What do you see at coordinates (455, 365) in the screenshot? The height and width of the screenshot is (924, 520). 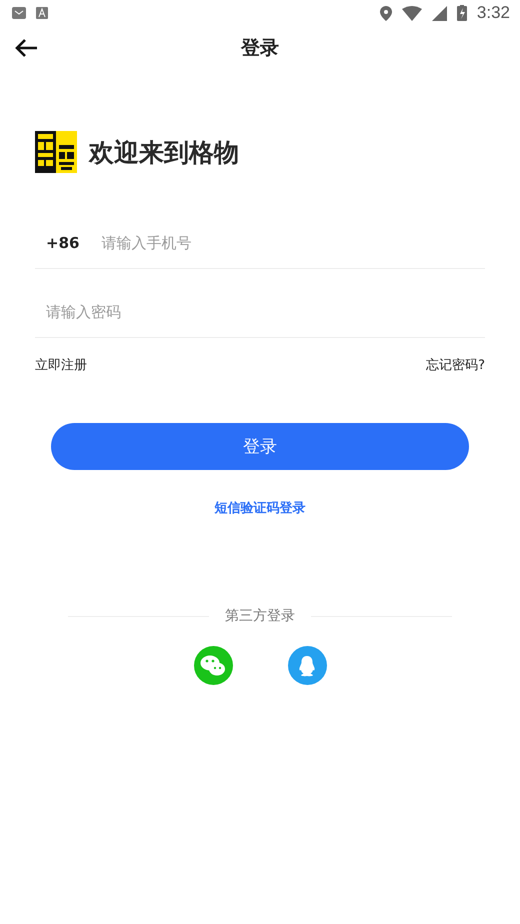 I see `forgot-password-link: 忘记密码?` at bounding box center [455, 365].